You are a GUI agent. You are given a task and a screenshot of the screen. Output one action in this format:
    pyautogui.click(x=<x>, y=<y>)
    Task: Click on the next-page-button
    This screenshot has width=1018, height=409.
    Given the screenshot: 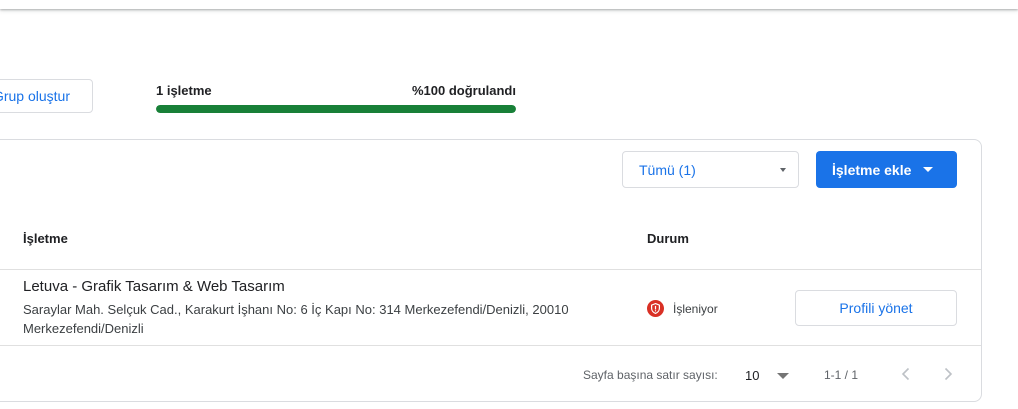 What is the action you would take?
    pyautogui.click(x=948, y=374)
    